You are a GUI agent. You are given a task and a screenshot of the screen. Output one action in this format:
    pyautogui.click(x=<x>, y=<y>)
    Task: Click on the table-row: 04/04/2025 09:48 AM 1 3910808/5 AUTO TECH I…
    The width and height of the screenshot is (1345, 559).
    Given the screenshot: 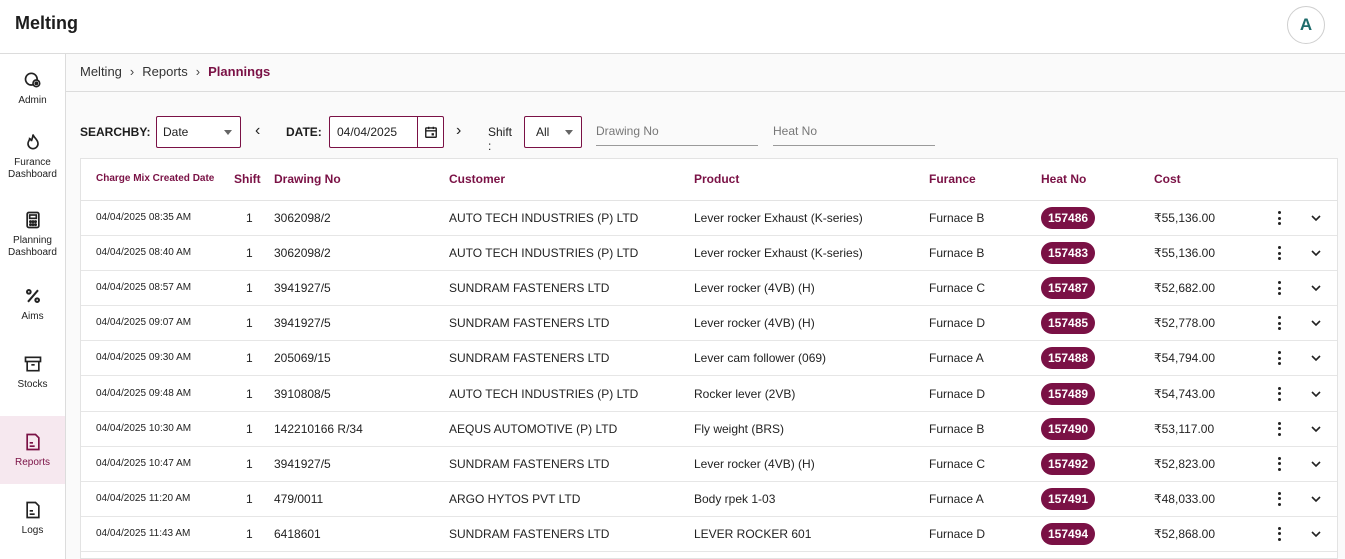 What is the action you would take?
    pyautogui.click(x=709, y=394)
    